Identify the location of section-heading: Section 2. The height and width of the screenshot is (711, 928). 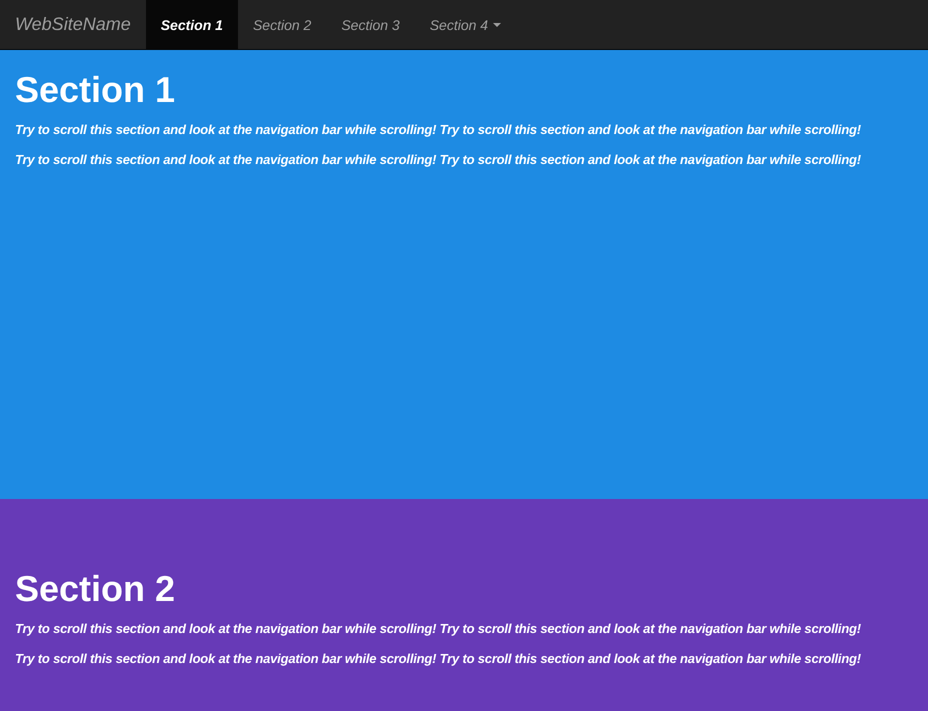
(95, 589).